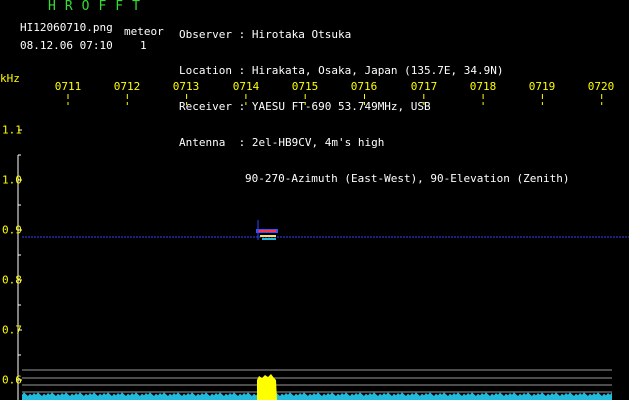 The width and height of the screenshot is (629, 400). What do you see at coordinates (127, 86) in the screenshot?
I see `time-tick-label: 0712` at bounding box center [127, 86].